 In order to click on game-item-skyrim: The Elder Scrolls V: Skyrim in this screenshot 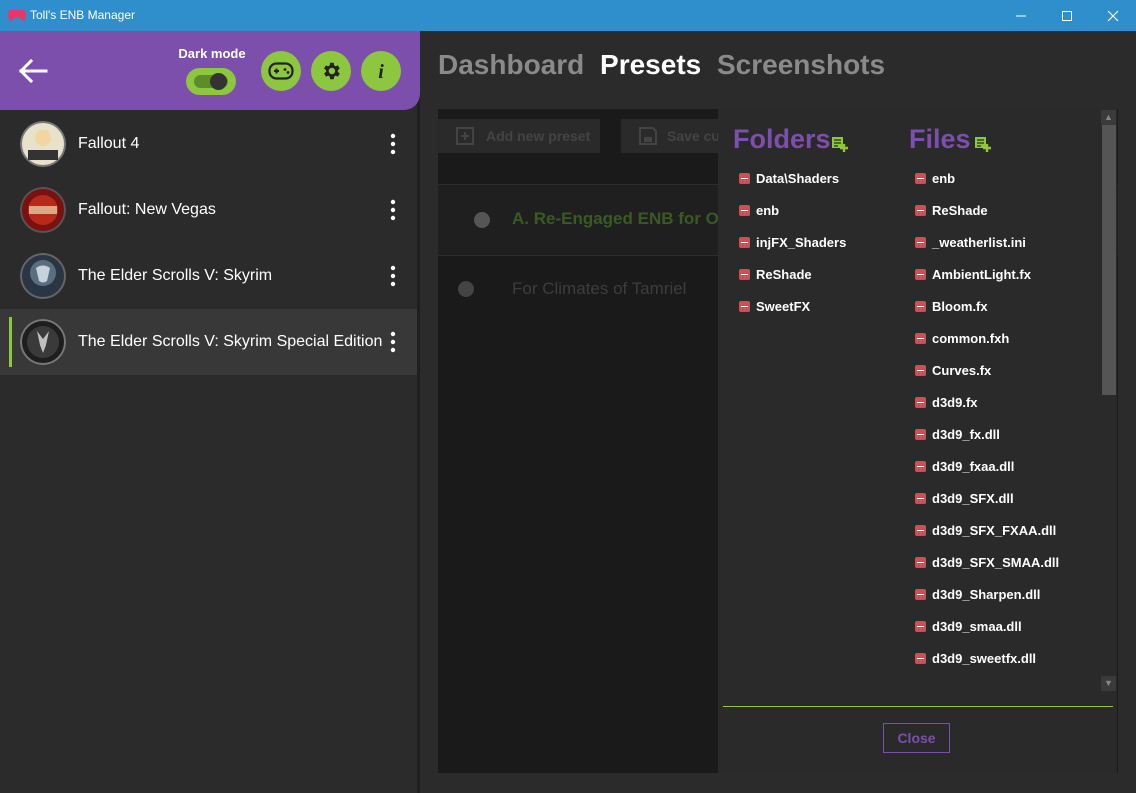, I will do `click(208, 276)`.